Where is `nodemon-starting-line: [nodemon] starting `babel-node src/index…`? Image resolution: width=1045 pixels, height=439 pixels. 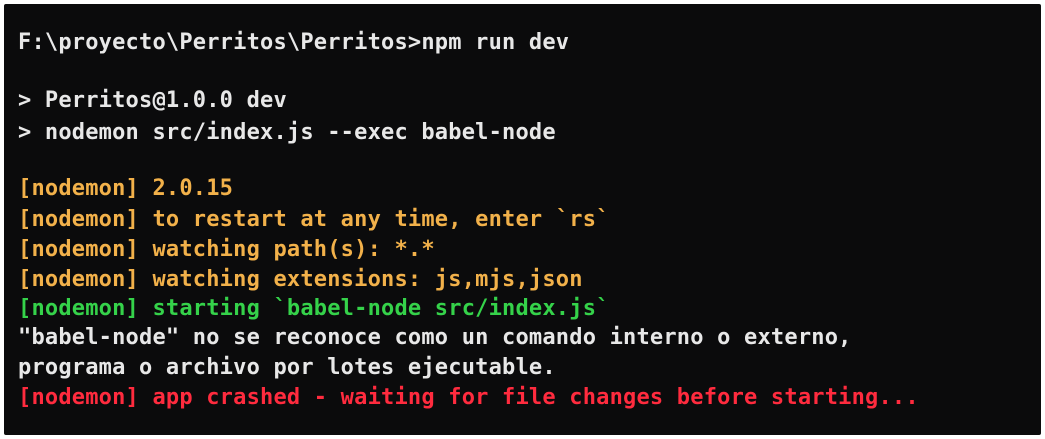
nodemon-starting-line: [nodemon] starting `babel-node src/index… is located at coordinates (314, 308).